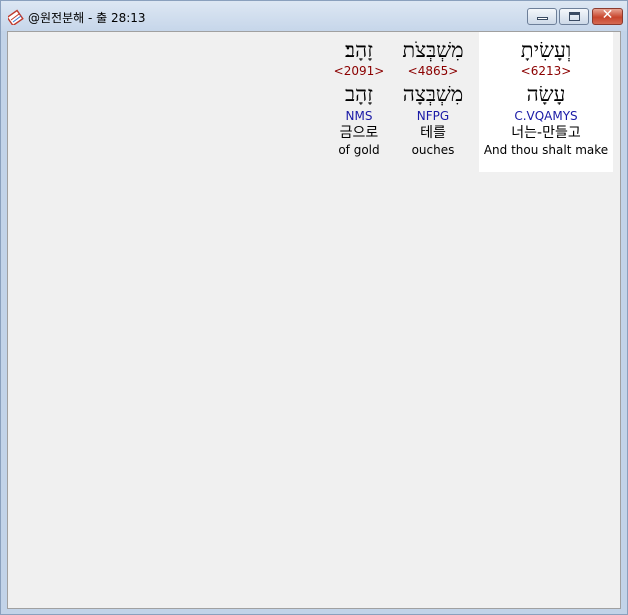 Image resolution: width=628 pixels, height=615 pixels. What do you see at coordinates (546, 50) in the screenshot?
I see `hebrew-word: וְעָשִׂיתָ` at bounding box center [546, 50].